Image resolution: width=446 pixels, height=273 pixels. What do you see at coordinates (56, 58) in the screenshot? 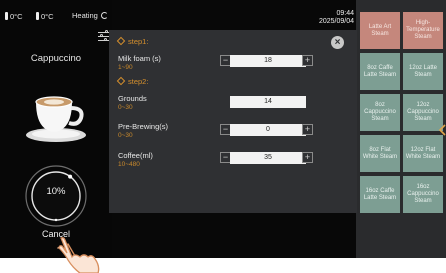
I see `product-name: Cappuccino` at bounding box center [56, 58].